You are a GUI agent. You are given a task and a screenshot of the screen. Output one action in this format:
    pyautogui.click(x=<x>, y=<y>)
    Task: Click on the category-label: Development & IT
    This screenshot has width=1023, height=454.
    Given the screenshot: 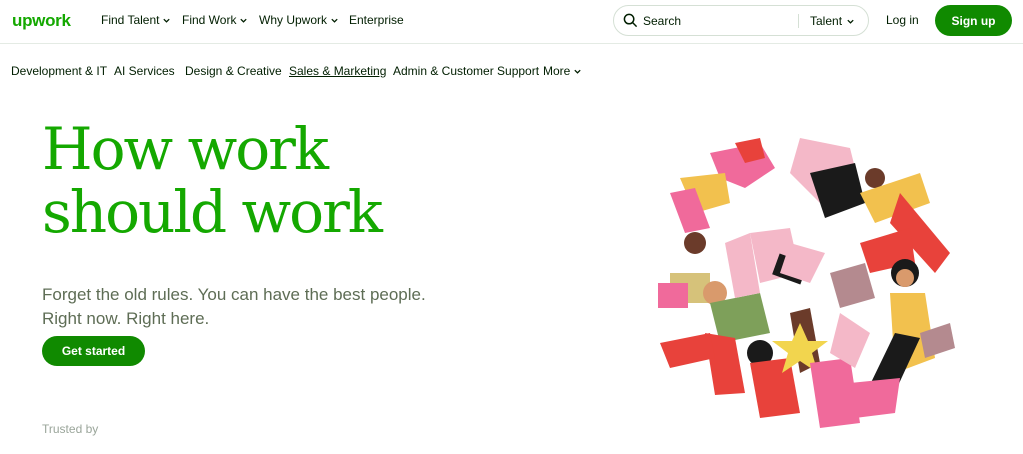 What is the action you would take?
    pyautogui.click(x=59, y=71)
    